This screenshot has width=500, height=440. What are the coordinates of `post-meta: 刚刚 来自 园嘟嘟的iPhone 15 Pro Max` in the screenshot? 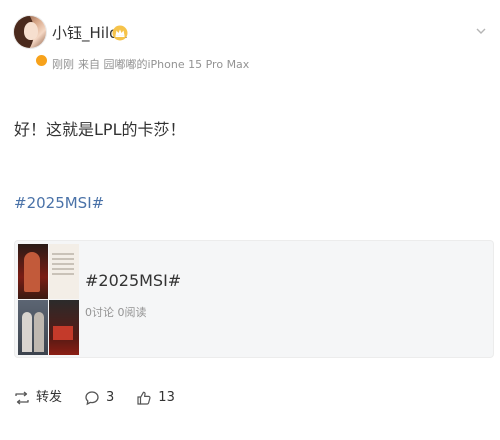 It's located at (152, 65).